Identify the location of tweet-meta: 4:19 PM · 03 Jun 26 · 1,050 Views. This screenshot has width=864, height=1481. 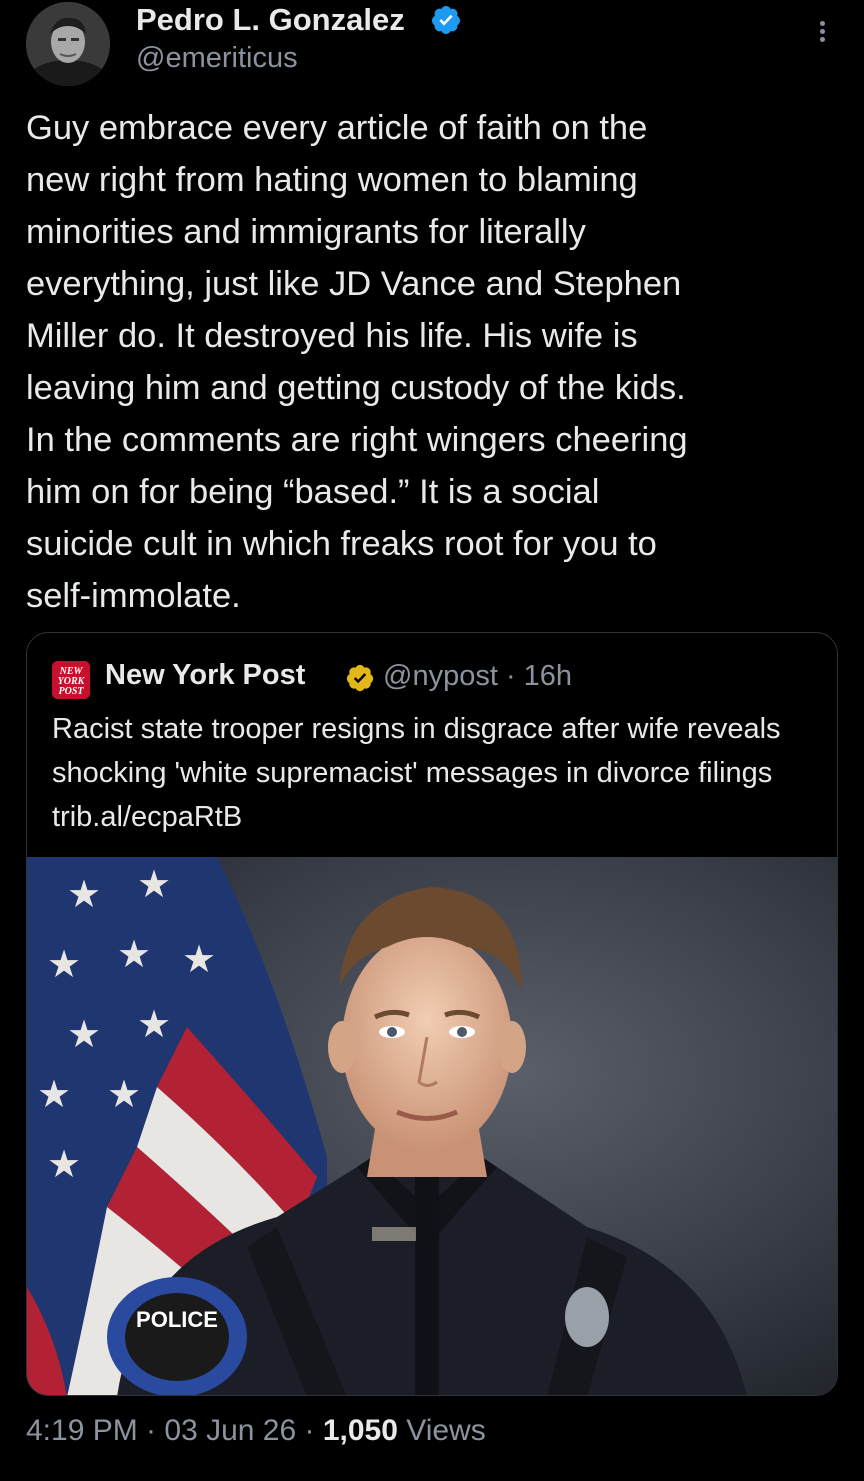
(256, 1431).